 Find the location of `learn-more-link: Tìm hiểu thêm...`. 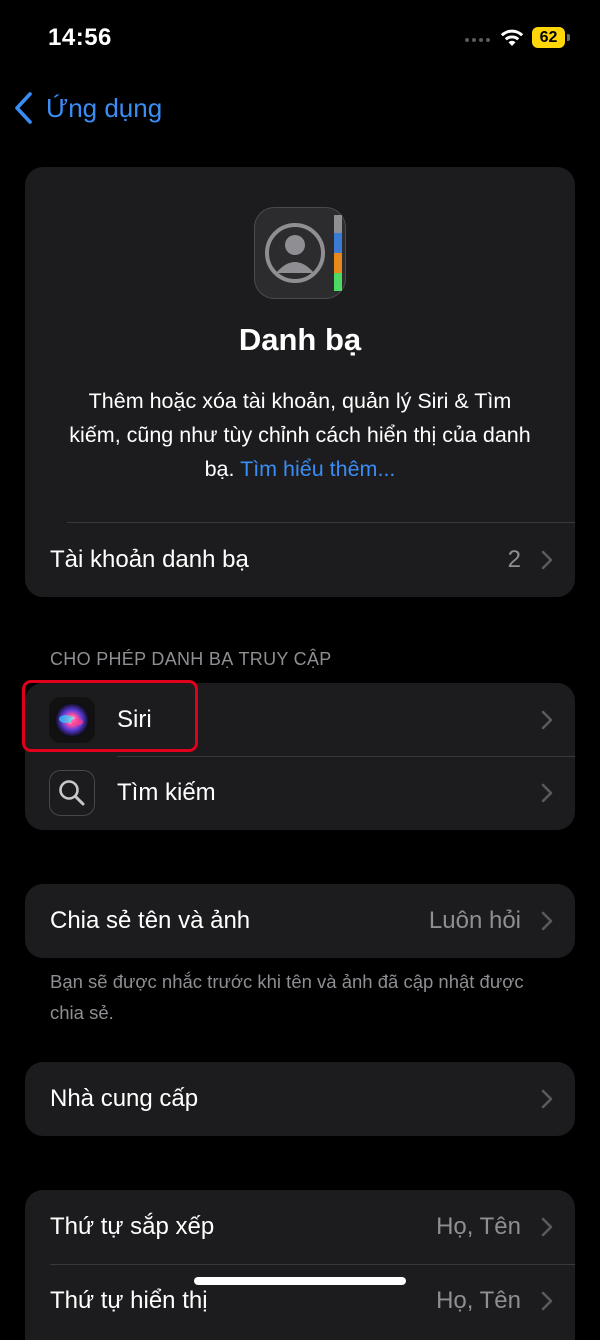

learn-more-link: Tìm hiểu thêm... is located at coordinates (317, 469).